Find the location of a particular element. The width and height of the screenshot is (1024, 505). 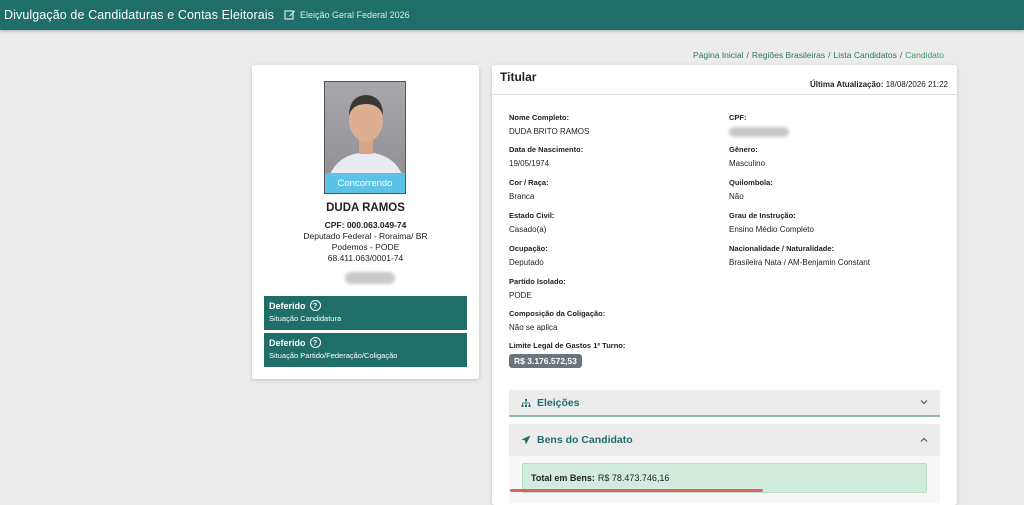

breadcrumb-candidates: Lista Candidatos is located at coordinates (865, 55).